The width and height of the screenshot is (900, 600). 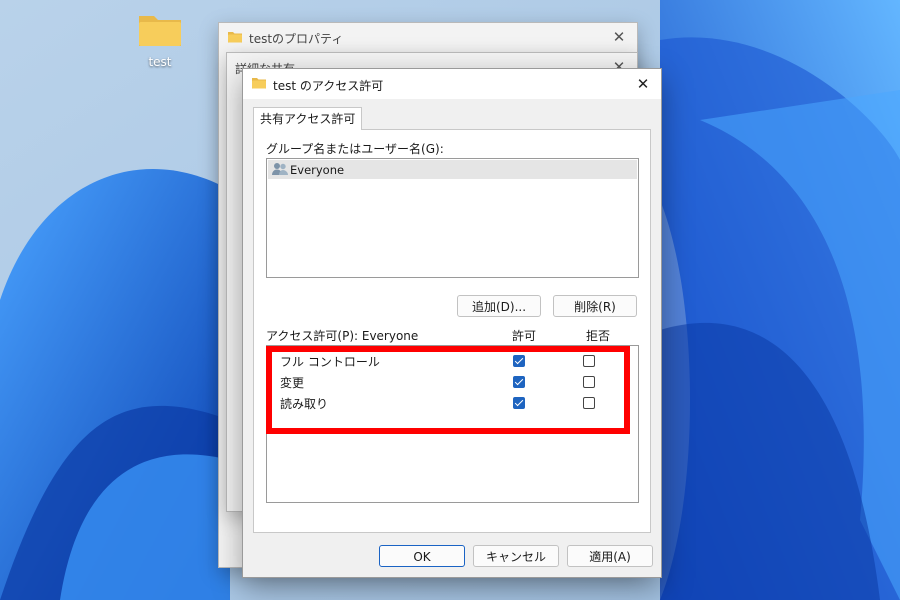 I want to click on allow-column-header: 許可, so click(x=524, y=336).